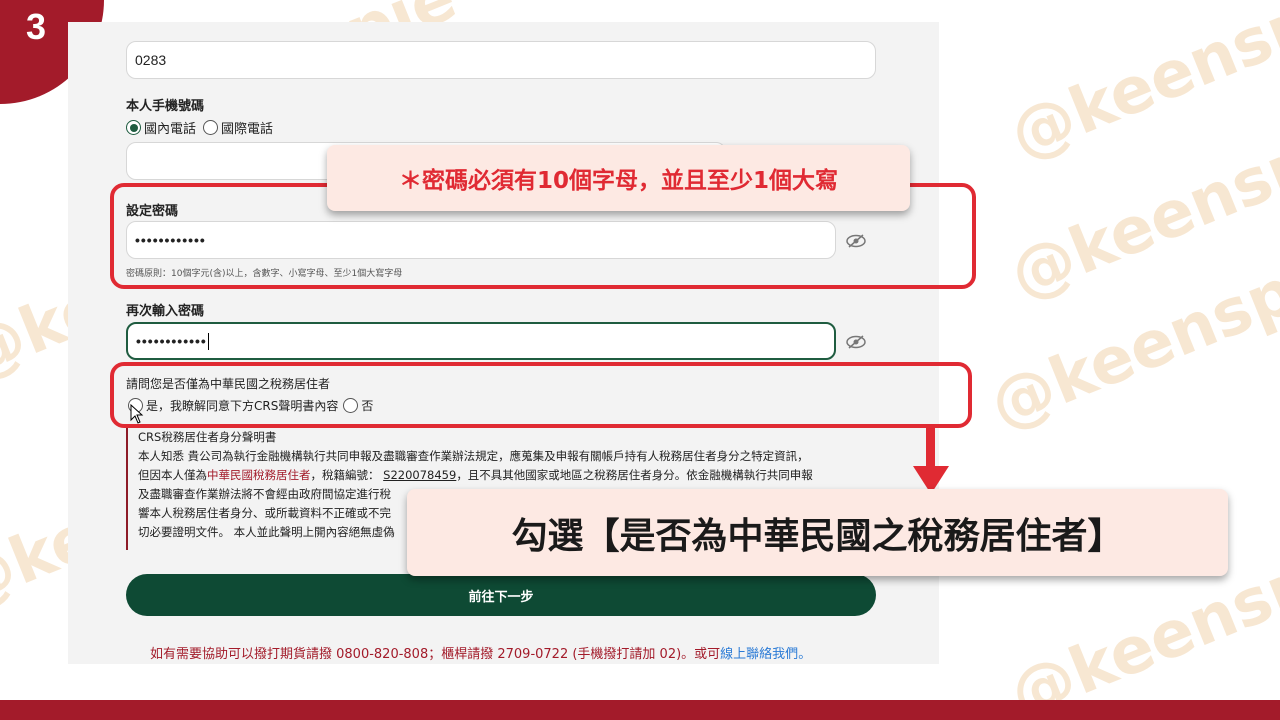  I want to click on tax-id: S220078459, so click(420, 475).